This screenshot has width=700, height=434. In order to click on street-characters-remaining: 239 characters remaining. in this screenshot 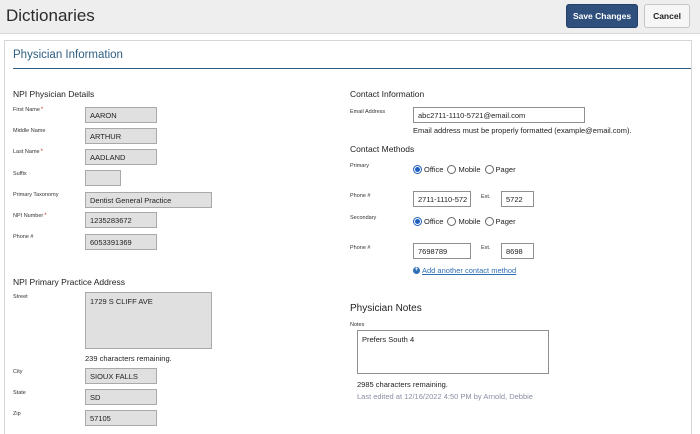, I will do `click(128, 358)`.